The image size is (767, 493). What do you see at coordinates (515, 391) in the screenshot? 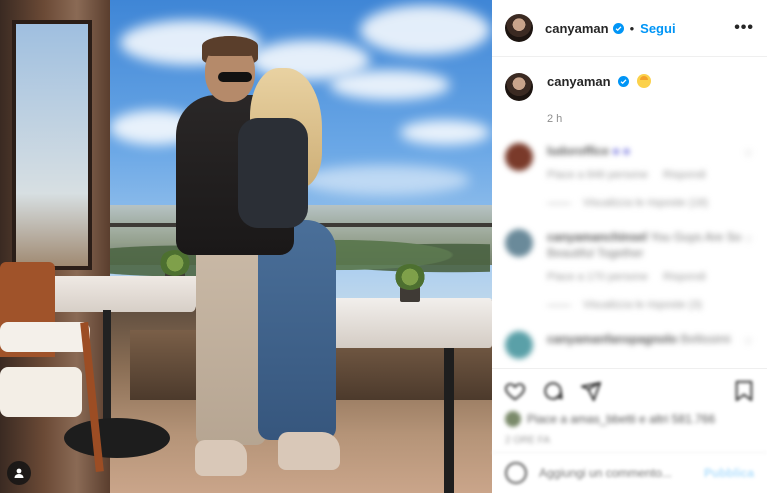
I see `like-heart-icon` at bounding box center [515, 391].